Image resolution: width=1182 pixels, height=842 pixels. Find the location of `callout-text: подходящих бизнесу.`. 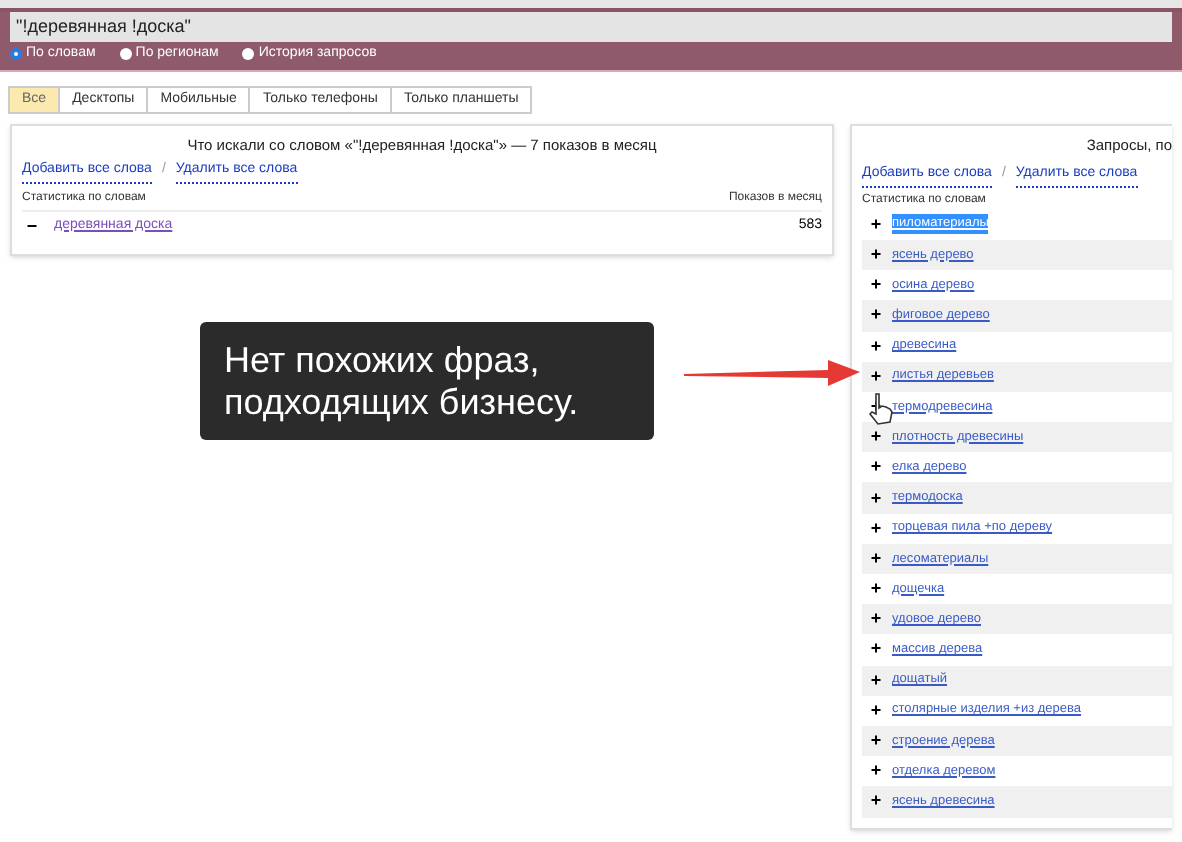

callout-text: подходящих бизнесу. is located at coordinates (402, 402).